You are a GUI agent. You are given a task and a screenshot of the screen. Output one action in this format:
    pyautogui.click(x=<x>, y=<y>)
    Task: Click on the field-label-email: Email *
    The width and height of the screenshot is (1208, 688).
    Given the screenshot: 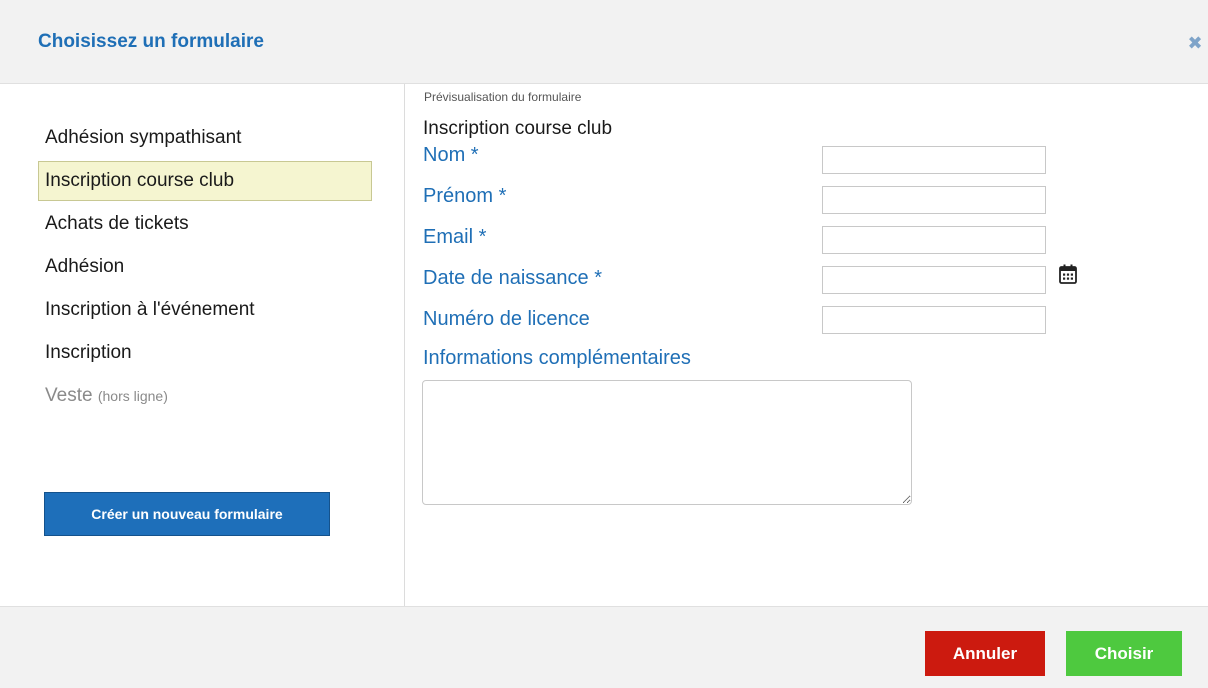 What is the action you would take?
    pyautogui.click(x=455, y=237)
    